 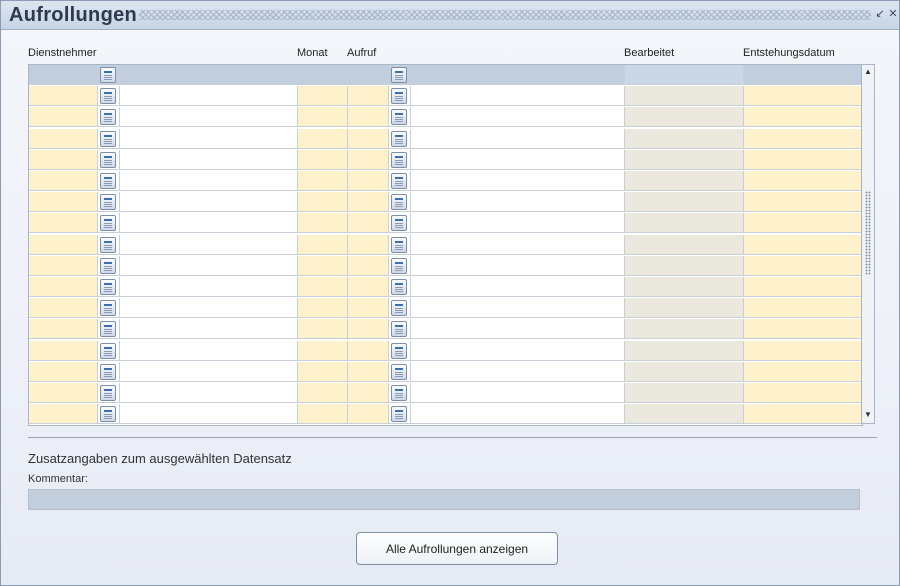 I want to click on show-all-aufrollungen-button: Alle Aufrollungen anzeigen, so click(x=457, y=548).